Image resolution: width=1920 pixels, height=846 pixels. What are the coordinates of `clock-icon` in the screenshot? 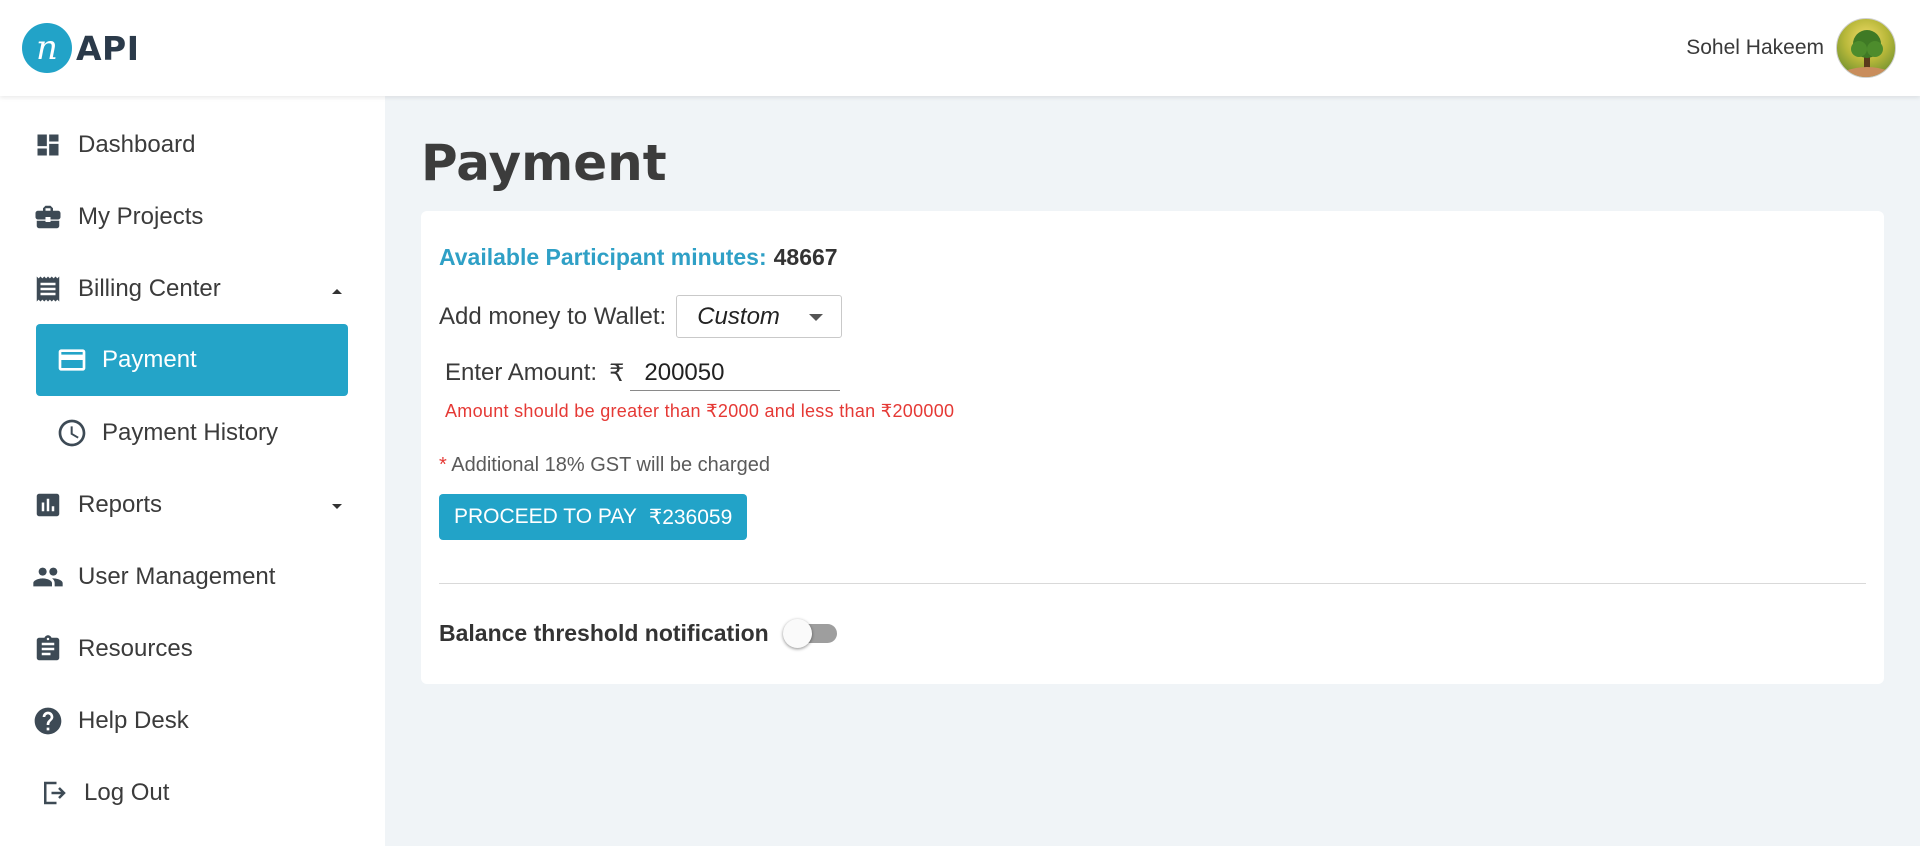 It's located at (72, 433).